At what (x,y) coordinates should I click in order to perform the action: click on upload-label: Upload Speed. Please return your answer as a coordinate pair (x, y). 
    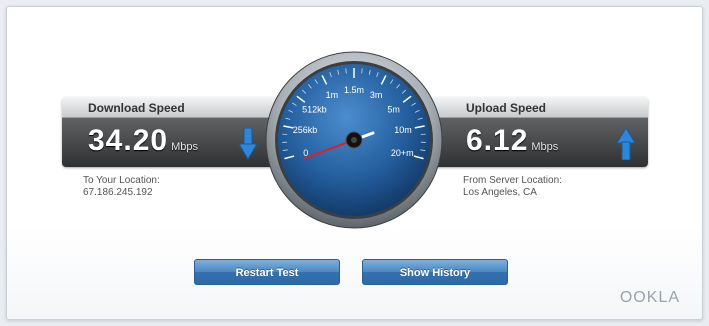
    Looking at the image, I should click on (506, 108).